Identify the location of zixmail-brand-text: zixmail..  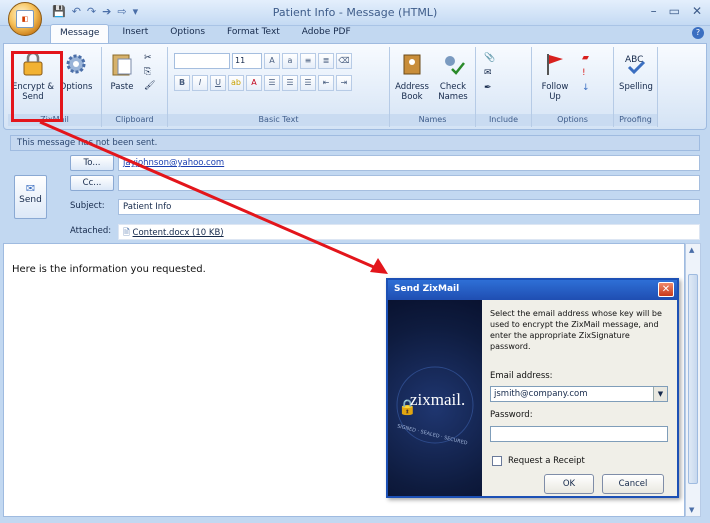
(438, 399).